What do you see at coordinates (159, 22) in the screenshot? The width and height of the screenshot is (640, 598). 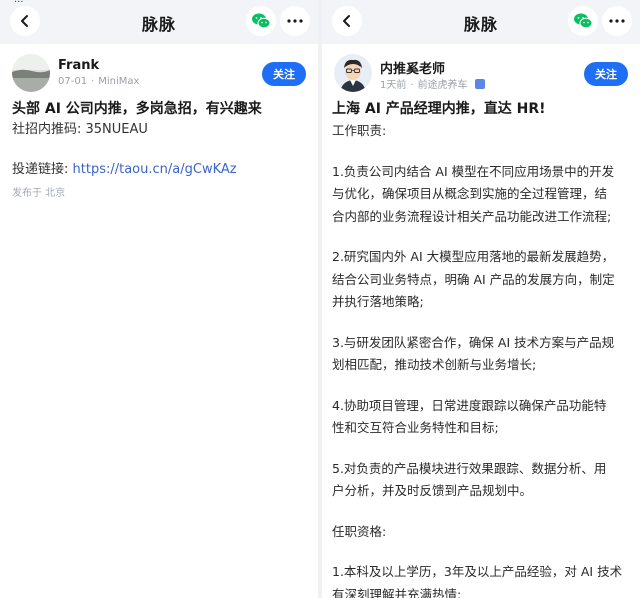 I see `top-nav-bar: ... 脉脉` at bounding box center [159, 22].